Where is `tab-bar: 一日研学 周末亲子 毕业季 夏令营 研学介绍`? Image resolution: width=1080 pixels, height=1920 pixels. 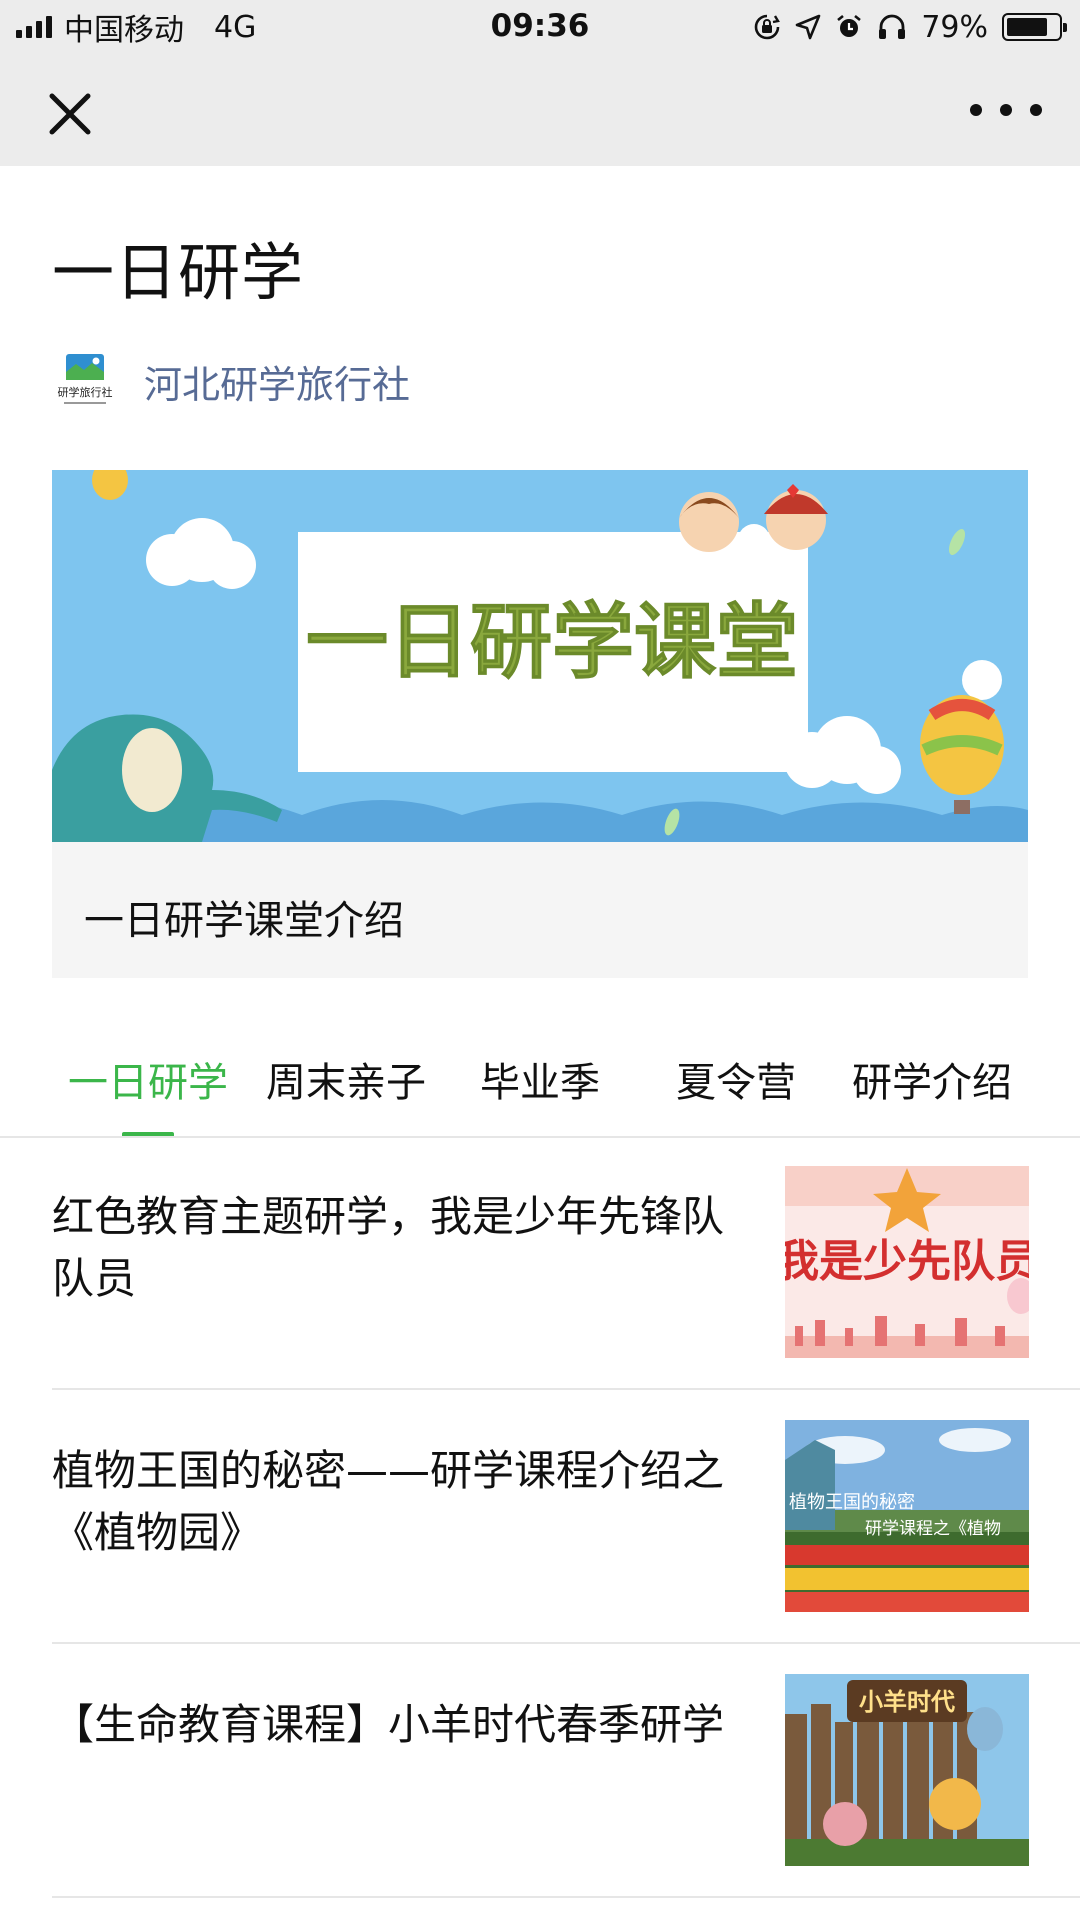
tab-bar: 一日研学 周末亲子 毕业季 夏令营 研学介绍 is located at coordinates (540, 1090).